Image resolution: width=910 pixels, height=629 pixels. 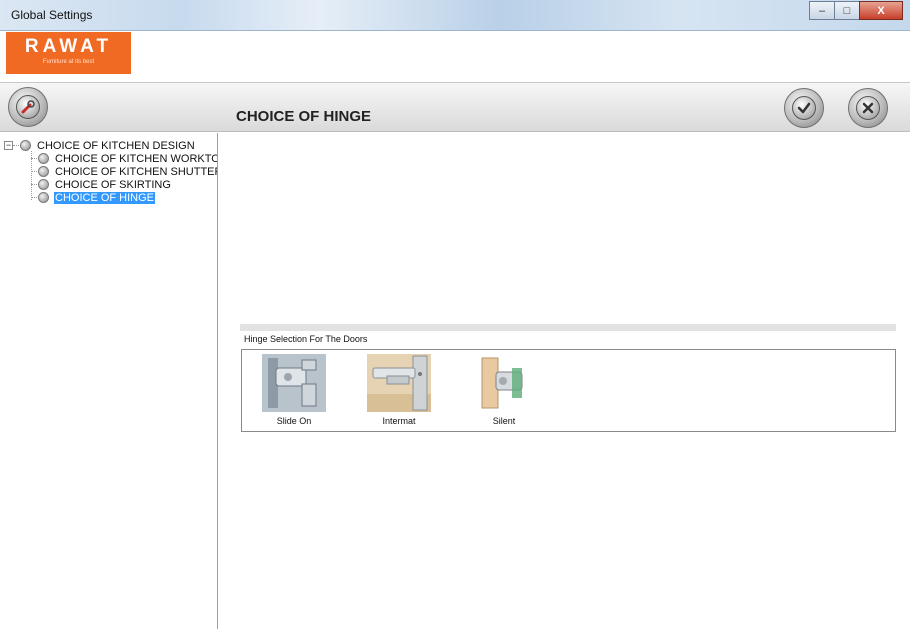 I want to click on window-title: Global Settings, so click(x=52, y=15).